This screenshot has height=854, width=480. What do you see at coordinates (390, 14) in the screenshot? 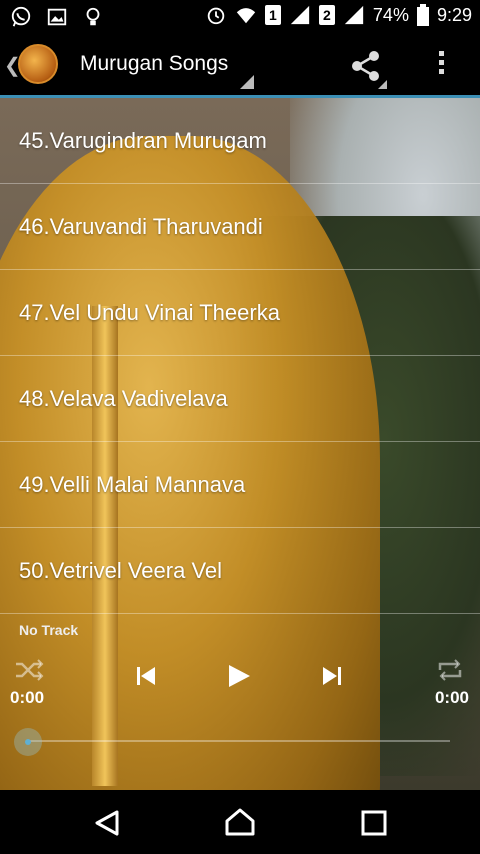
I see `battery-percent: 74%` at bounding box center [390, 14].